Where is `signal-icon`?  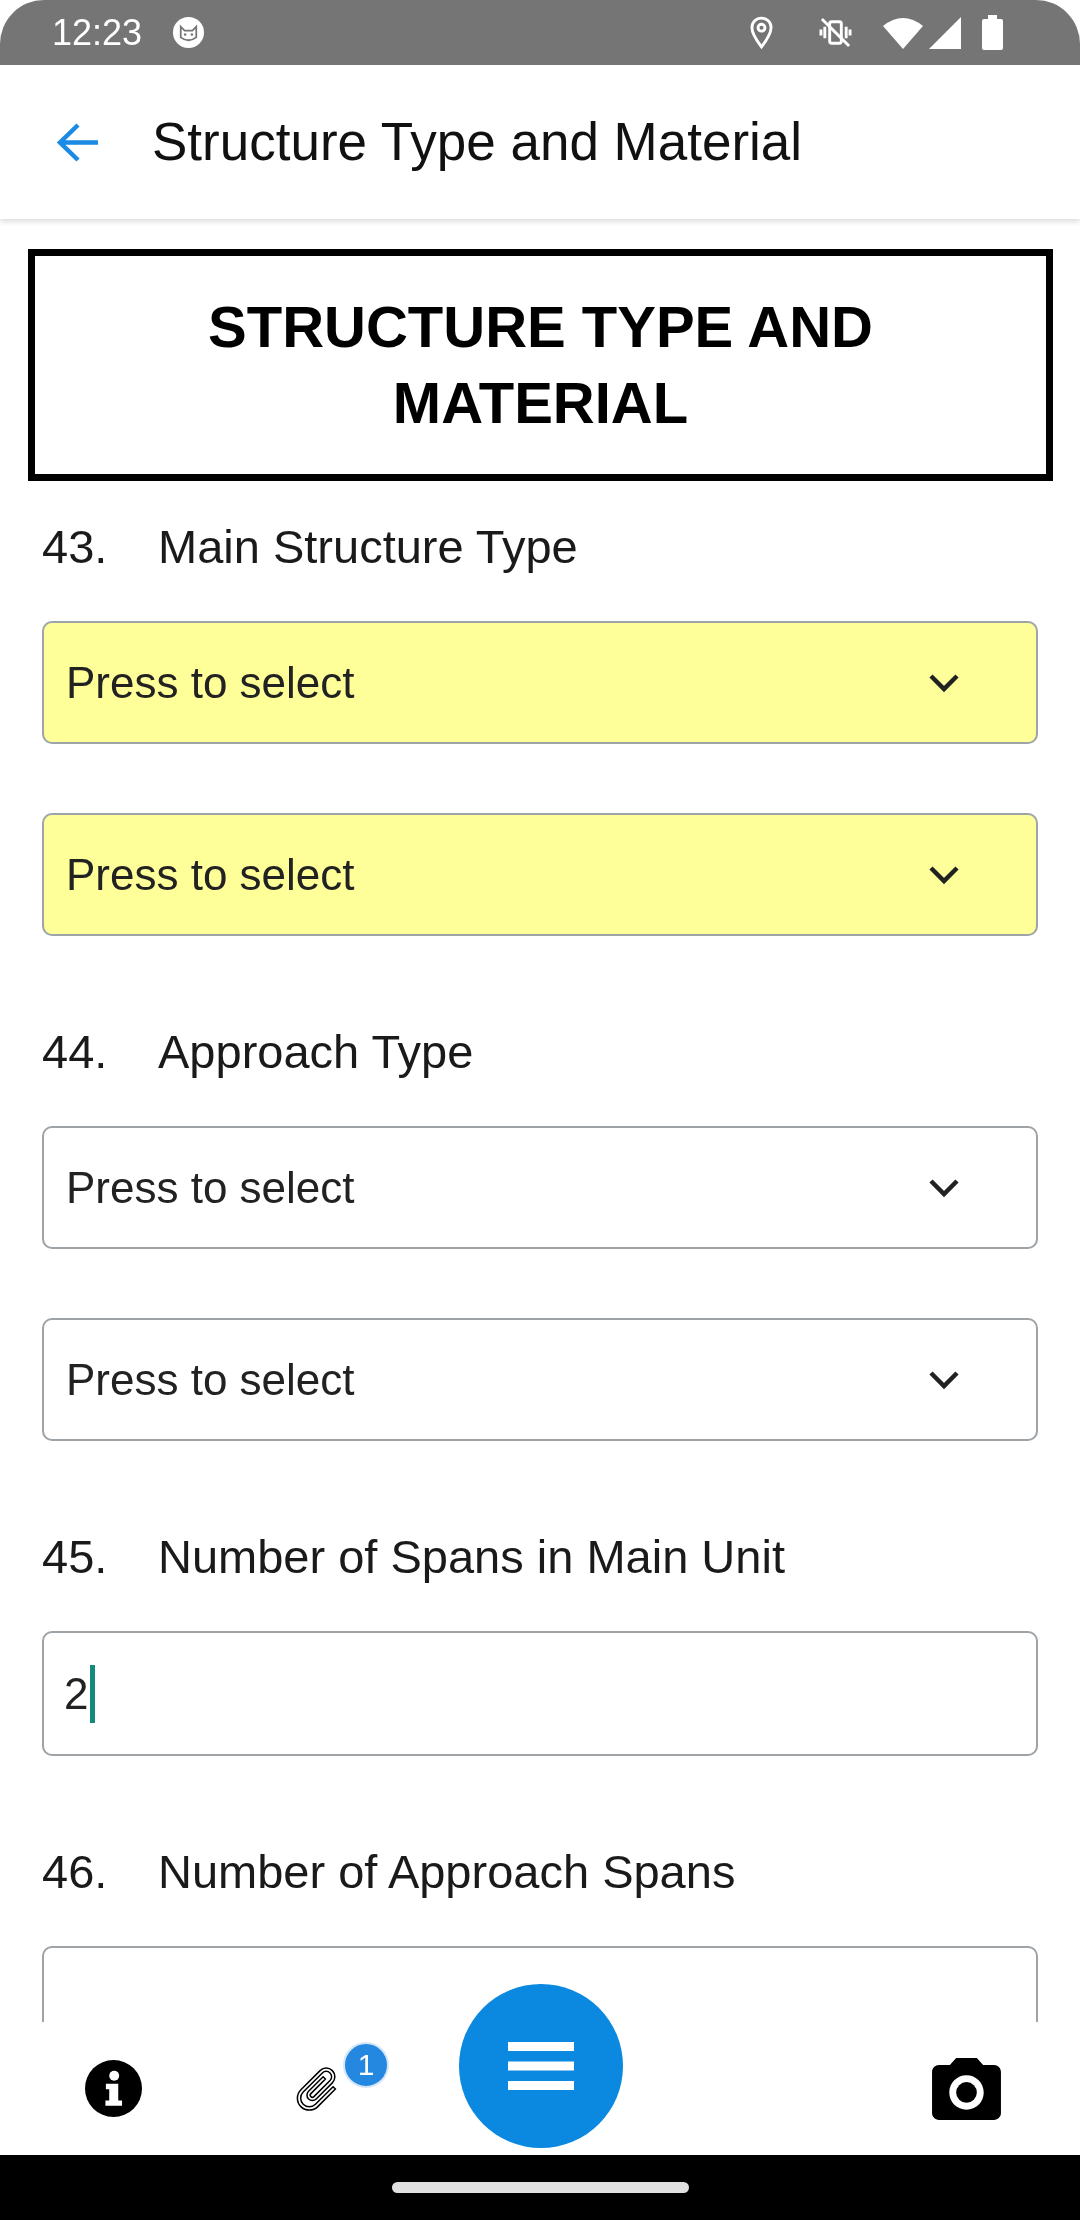
signal-icon is located at coordinates (945, 32).